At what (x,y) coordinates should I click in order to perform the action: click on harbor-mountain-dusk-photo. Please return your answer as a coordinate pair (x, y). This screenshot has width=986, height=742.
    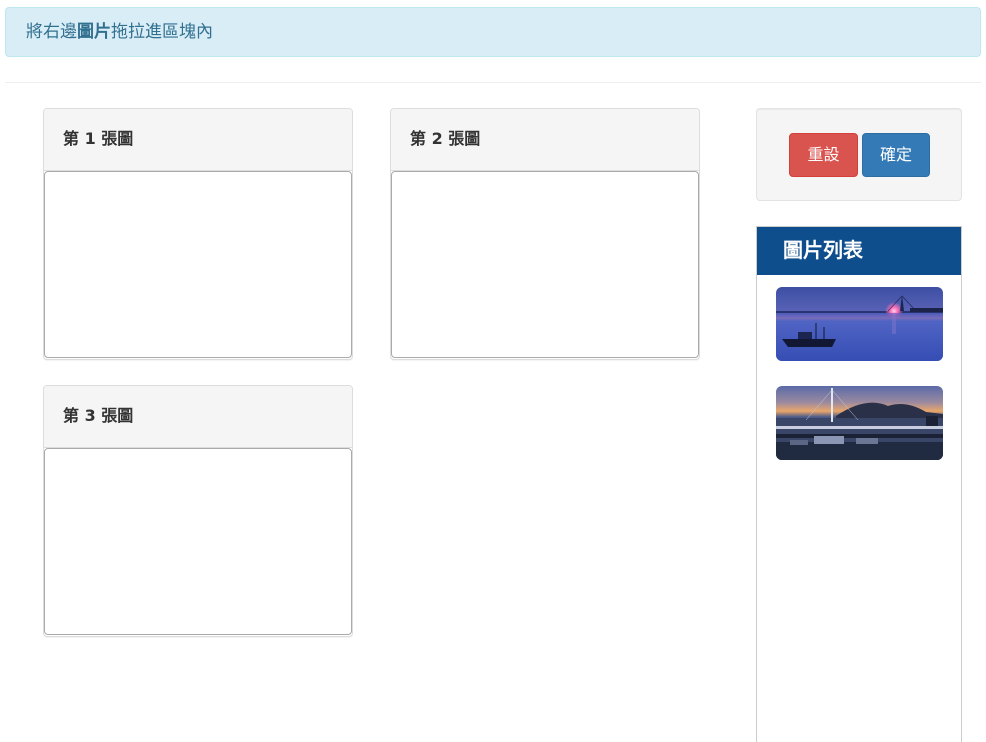
    Looking at the image, I should click on (859, 423).